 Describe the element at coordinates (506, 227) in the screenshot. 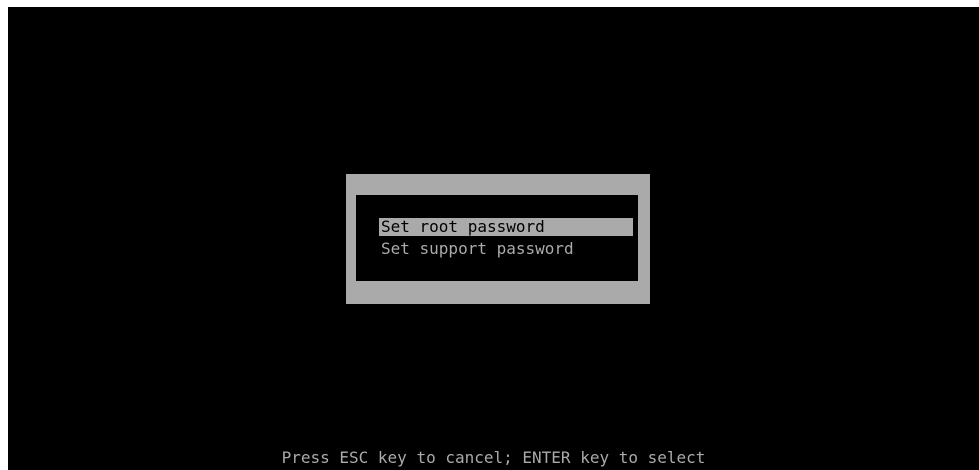

I see `menu-item-set-root-password: Set root password` at that location.